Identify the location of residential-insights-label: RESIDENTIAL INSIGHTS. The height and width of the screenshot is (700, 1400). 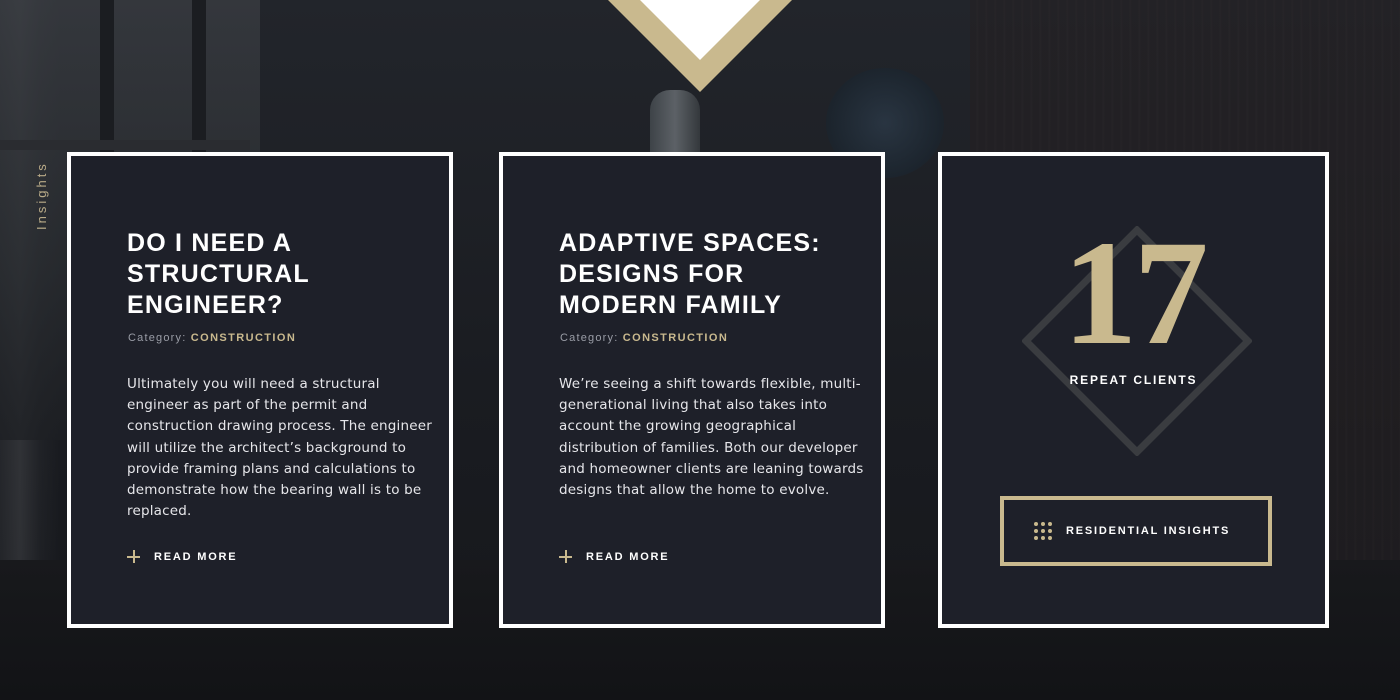
(1148, 531).